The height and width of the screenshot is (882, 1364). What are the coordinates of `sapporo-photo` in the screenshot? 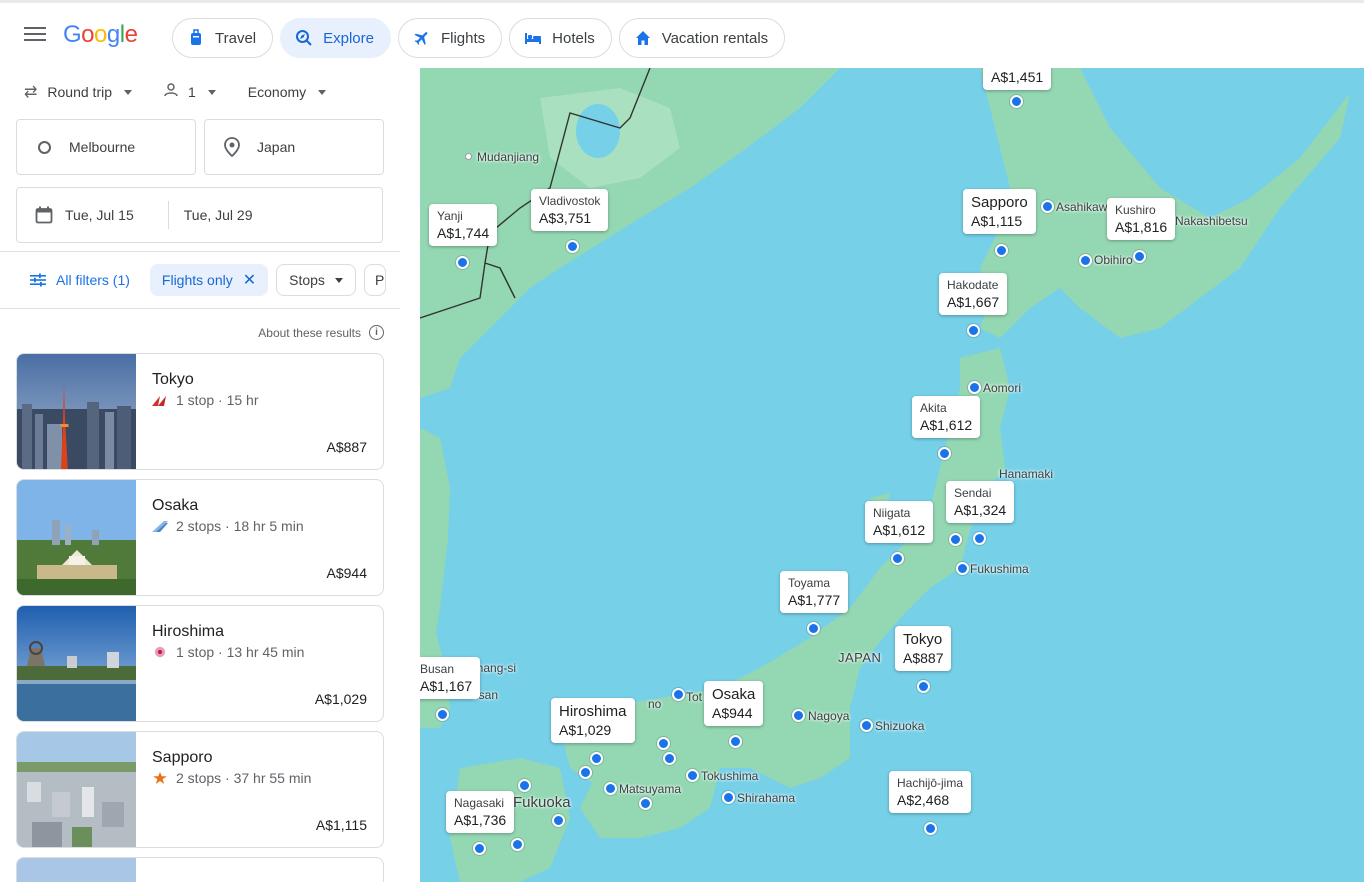 It's located at (76, 789).